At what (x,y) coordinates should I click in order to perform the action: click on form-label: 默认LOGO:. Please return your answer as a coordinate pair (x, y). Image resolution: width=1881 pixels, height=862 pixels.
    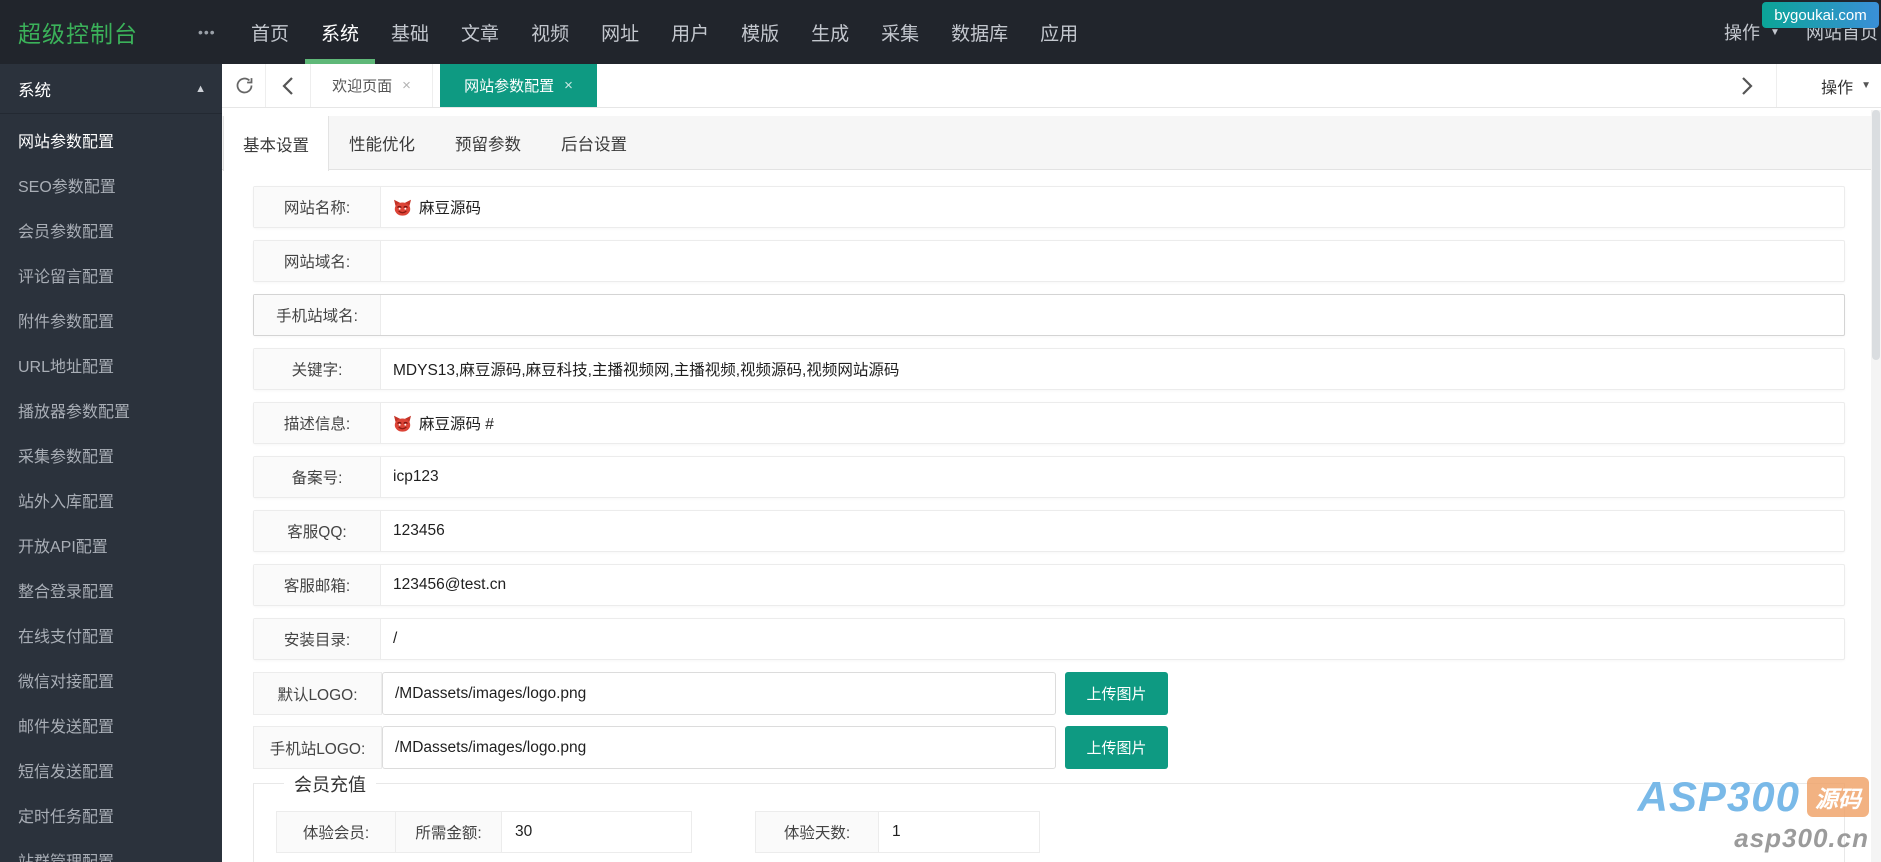
    Looking at the image, I should click on (317, 693).